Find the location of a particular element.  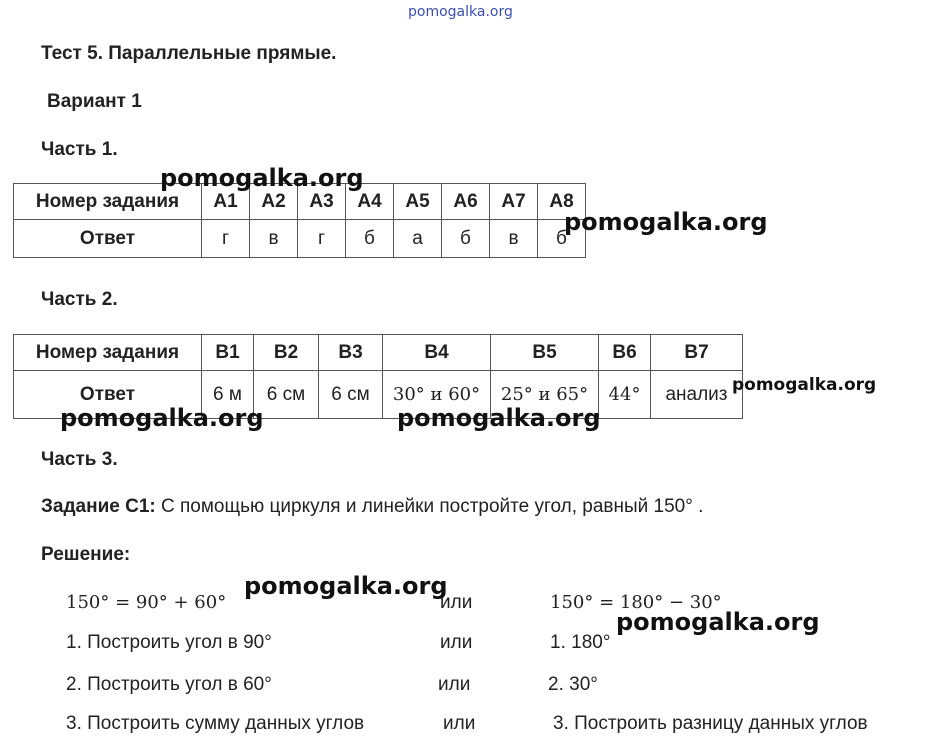

part2-task-cell: B6 is located at coordinates (624, 352).